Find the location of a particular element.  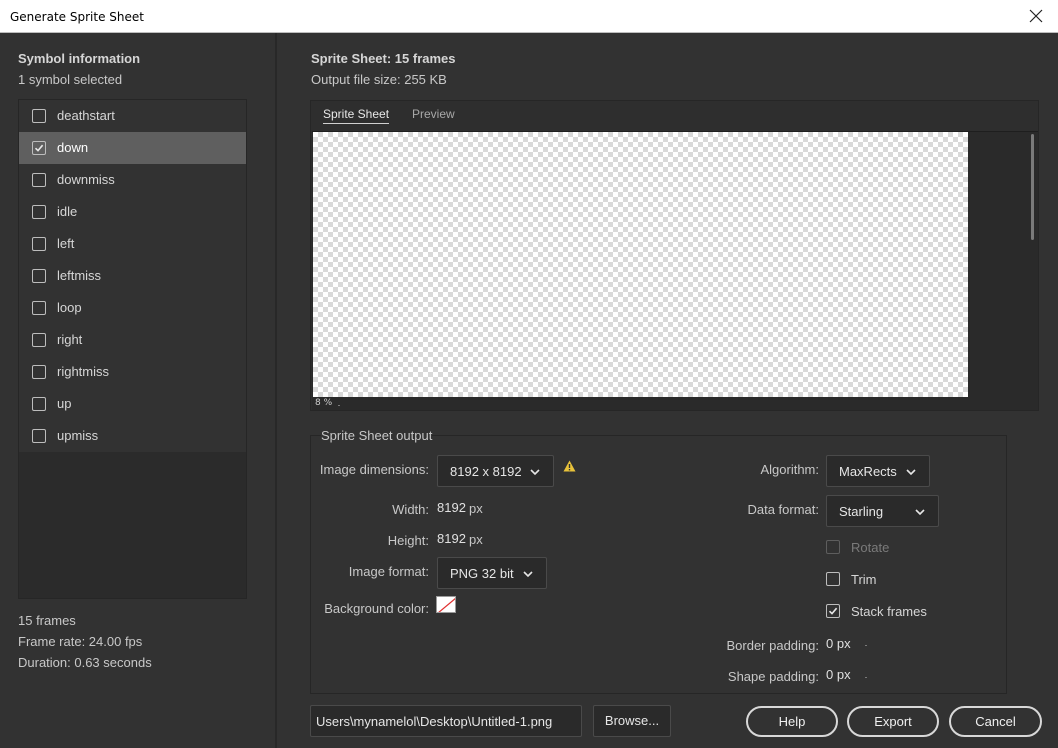

image-format-value: PNG 32 bit is located at coordinates (482, 573).